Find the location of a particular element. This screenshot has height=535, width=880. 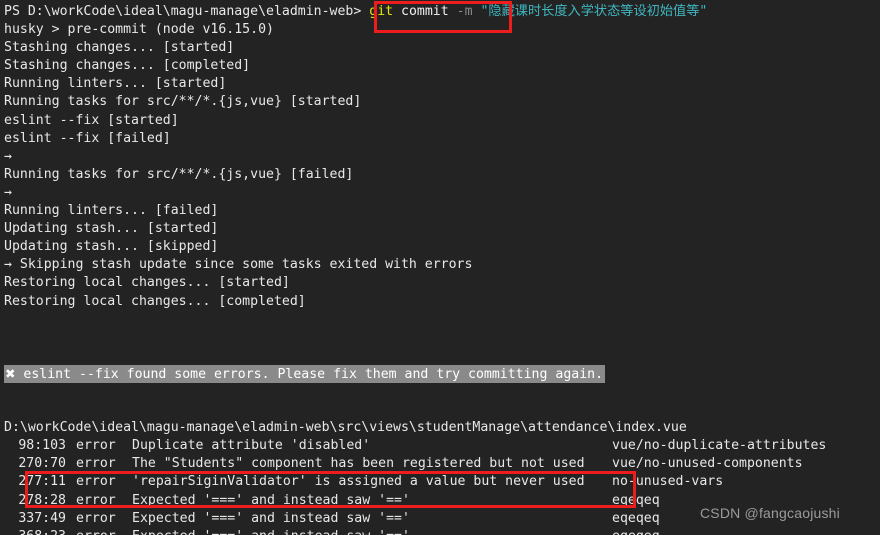

output-line-eslint-started: eslint --fix [started] is located at coordinates (91, 120).